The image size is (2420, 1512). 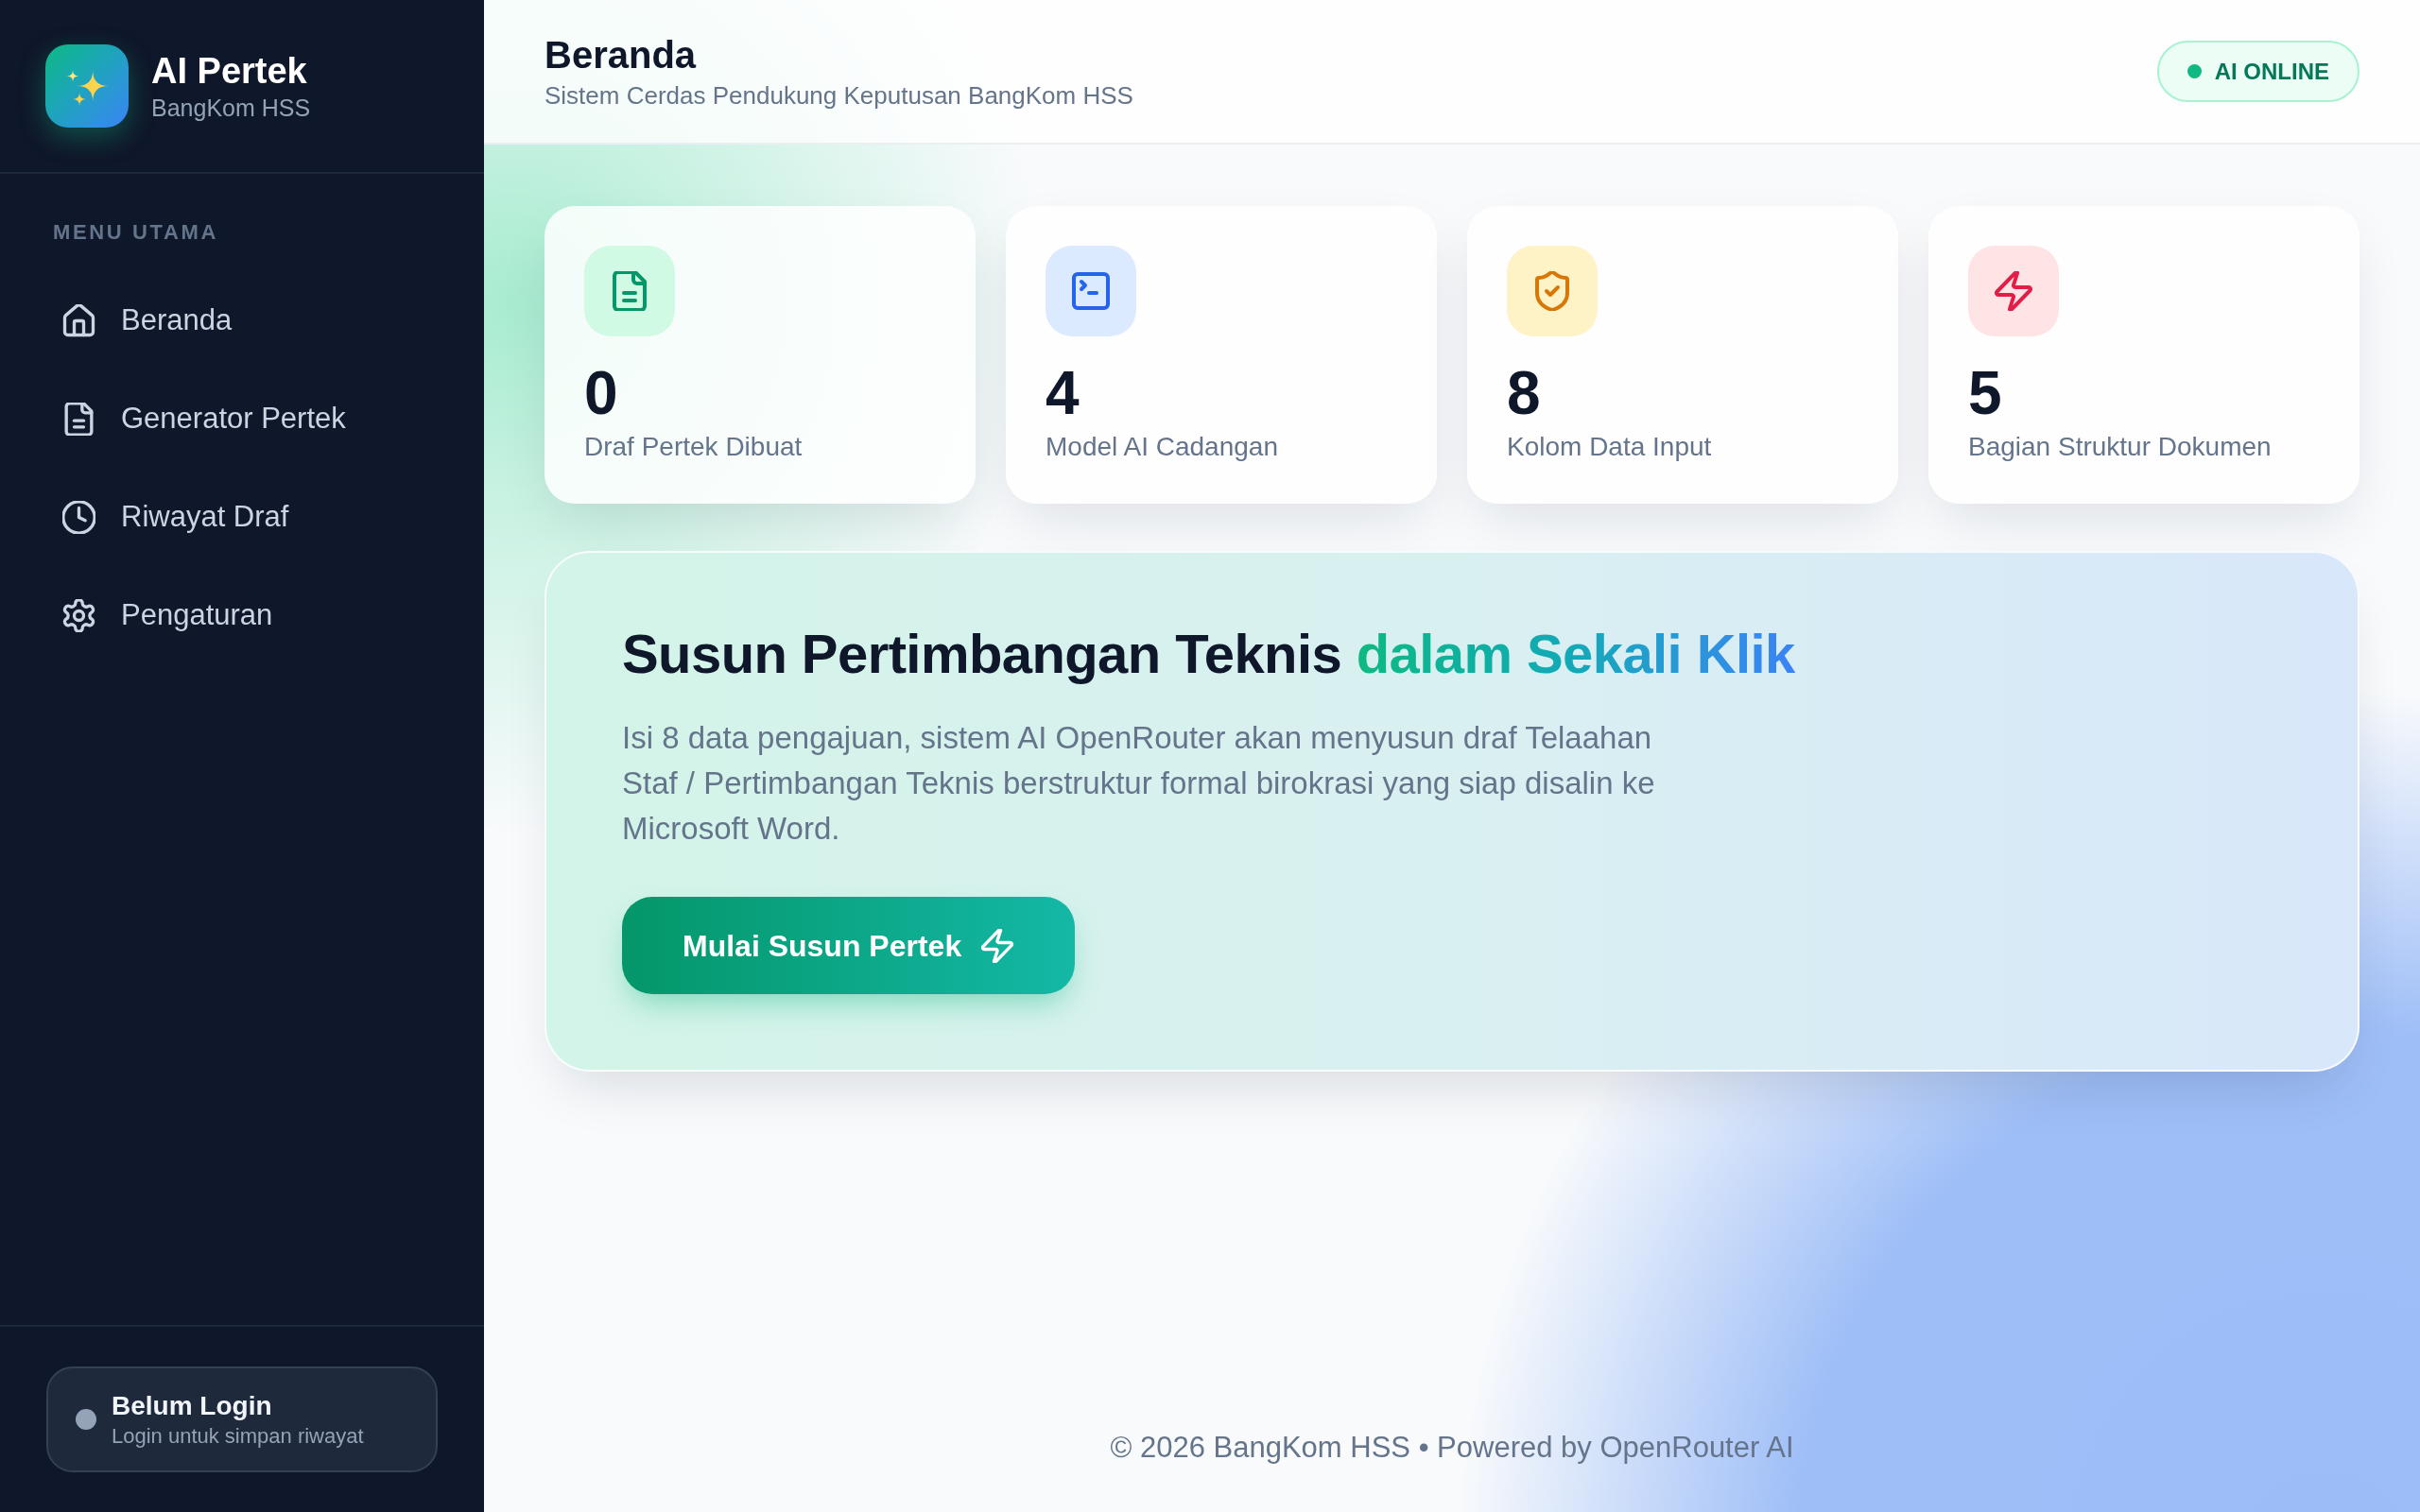 What do you see at coordinates (1208, 654) in the screenshot?
I see `hero-heading: Susun Pertimbangan Teknis dalam Sekali Klik` at bounding box center [1208, 654].